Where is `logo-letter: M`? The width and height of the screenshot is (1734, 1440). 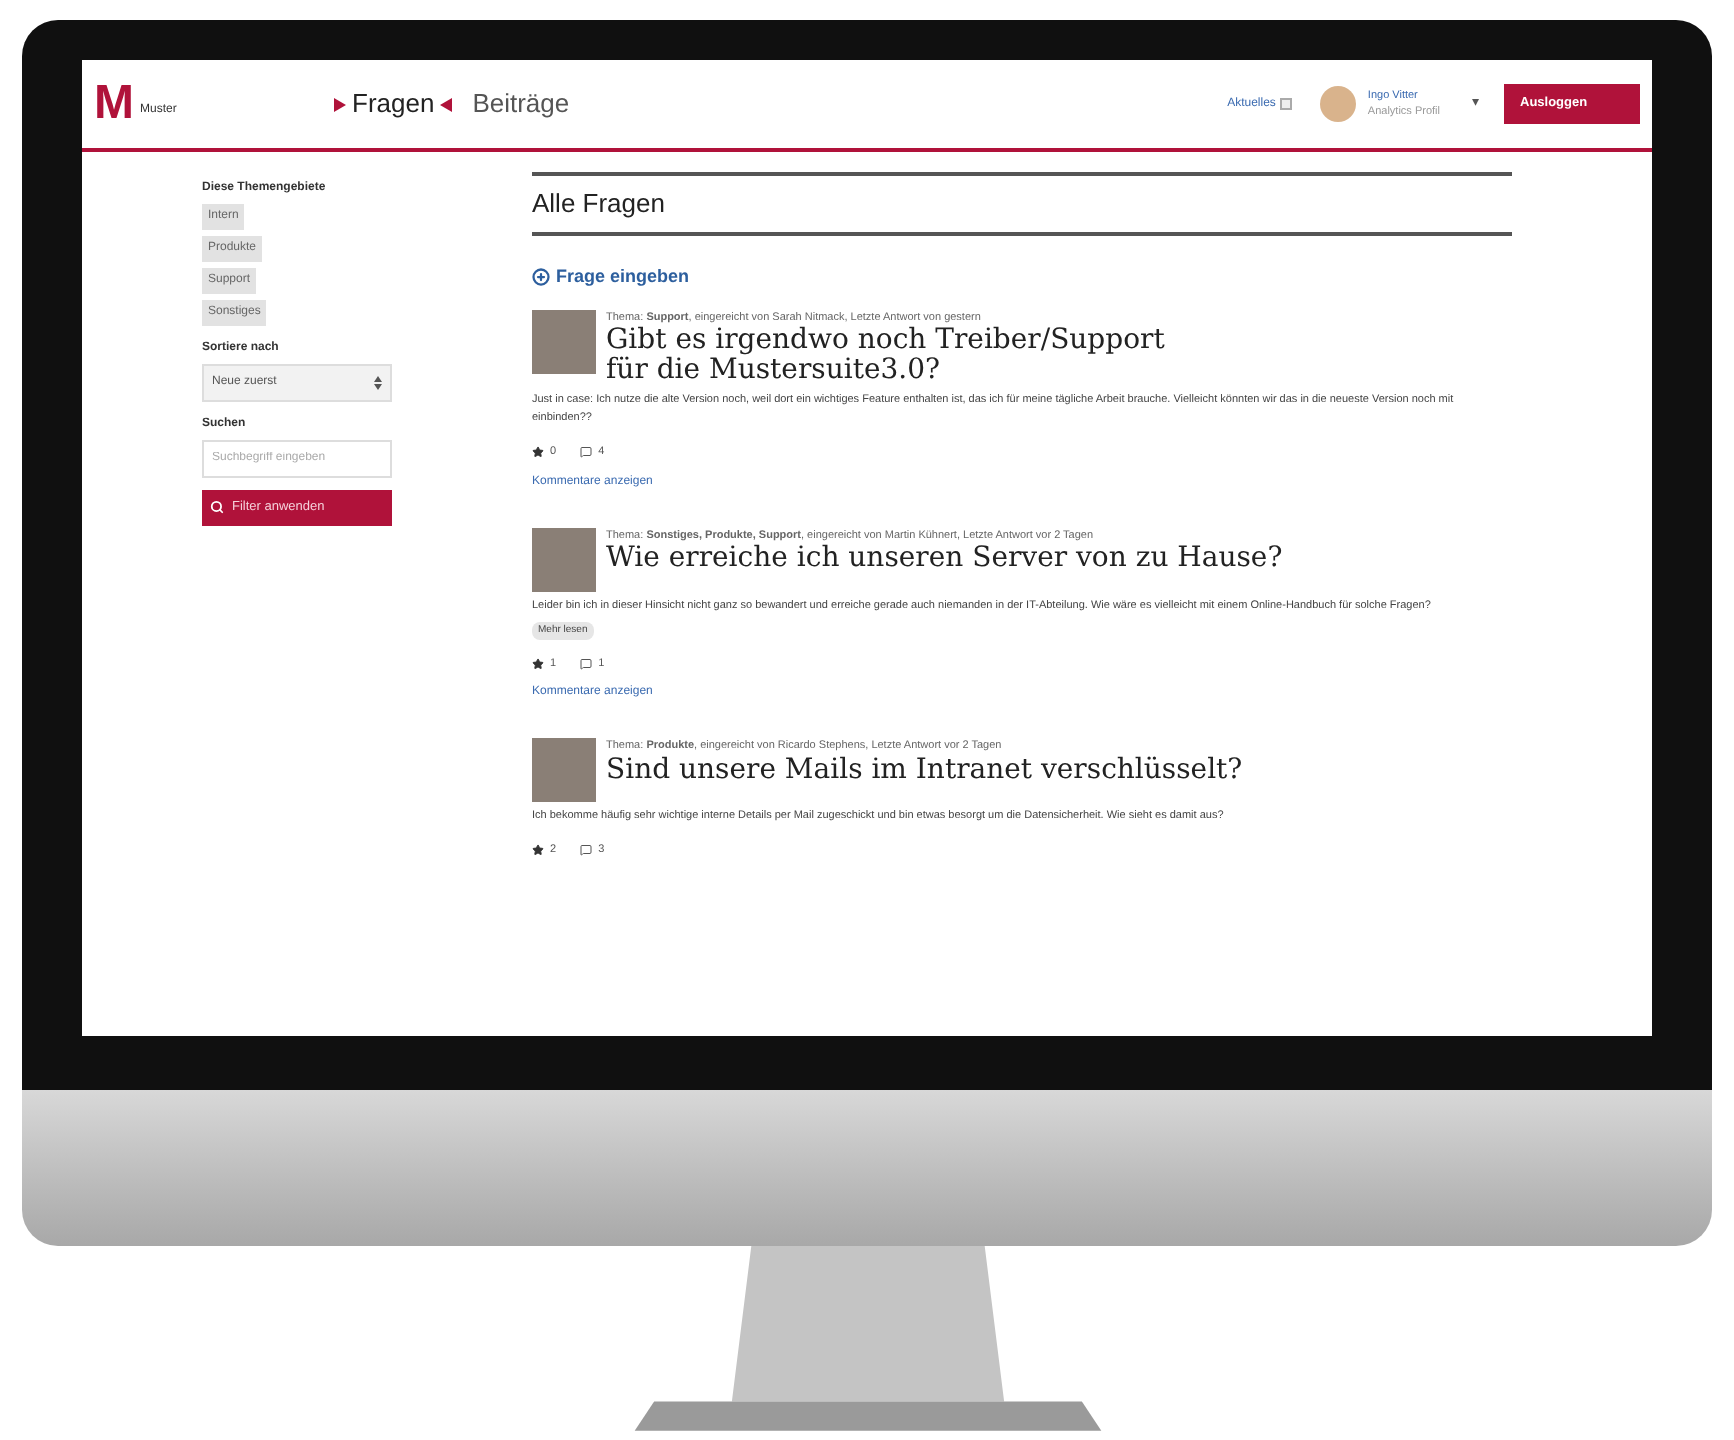 logo-letter: M is located at coordinates (114, 104).